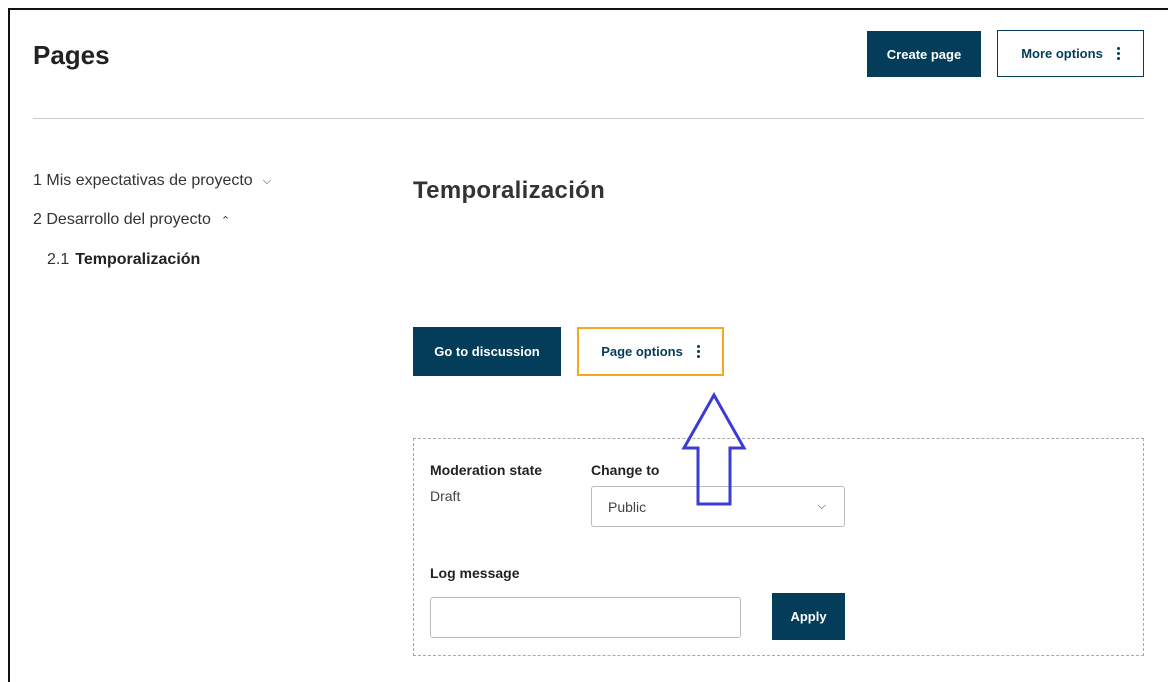 The height and width of the screenshot is (682, 1168). Describe the element at coordinates (585, 617) in the screenshot. I see `log-message-input` at that location.